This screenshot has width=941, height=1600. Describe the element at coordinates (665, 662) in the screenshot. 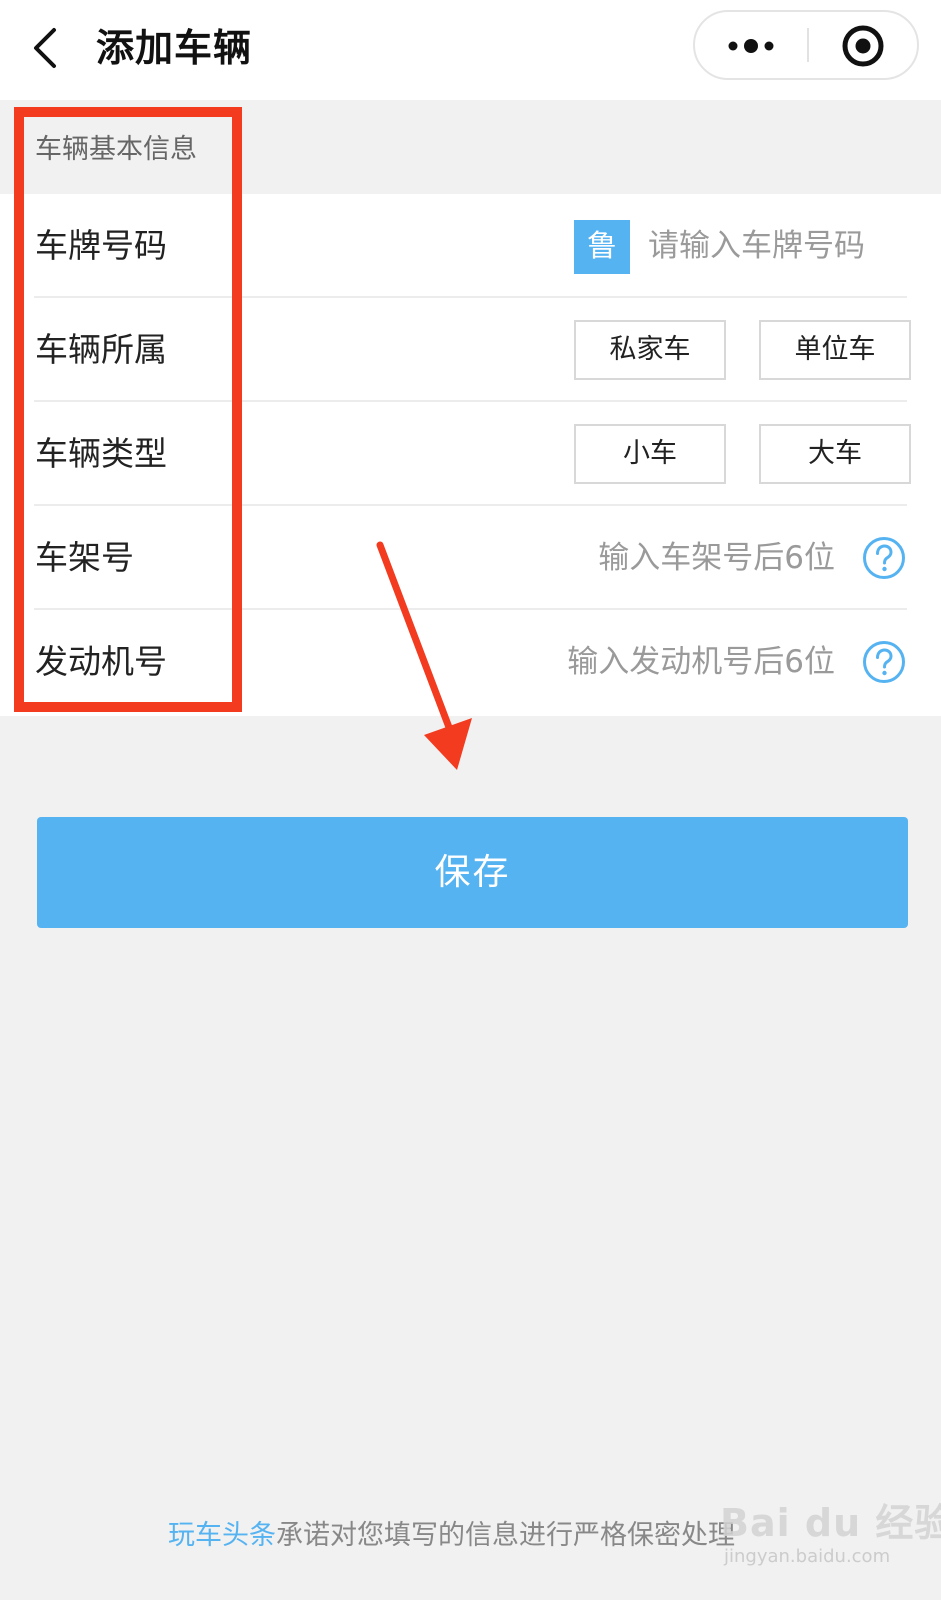

I see `engine-input` at that location.